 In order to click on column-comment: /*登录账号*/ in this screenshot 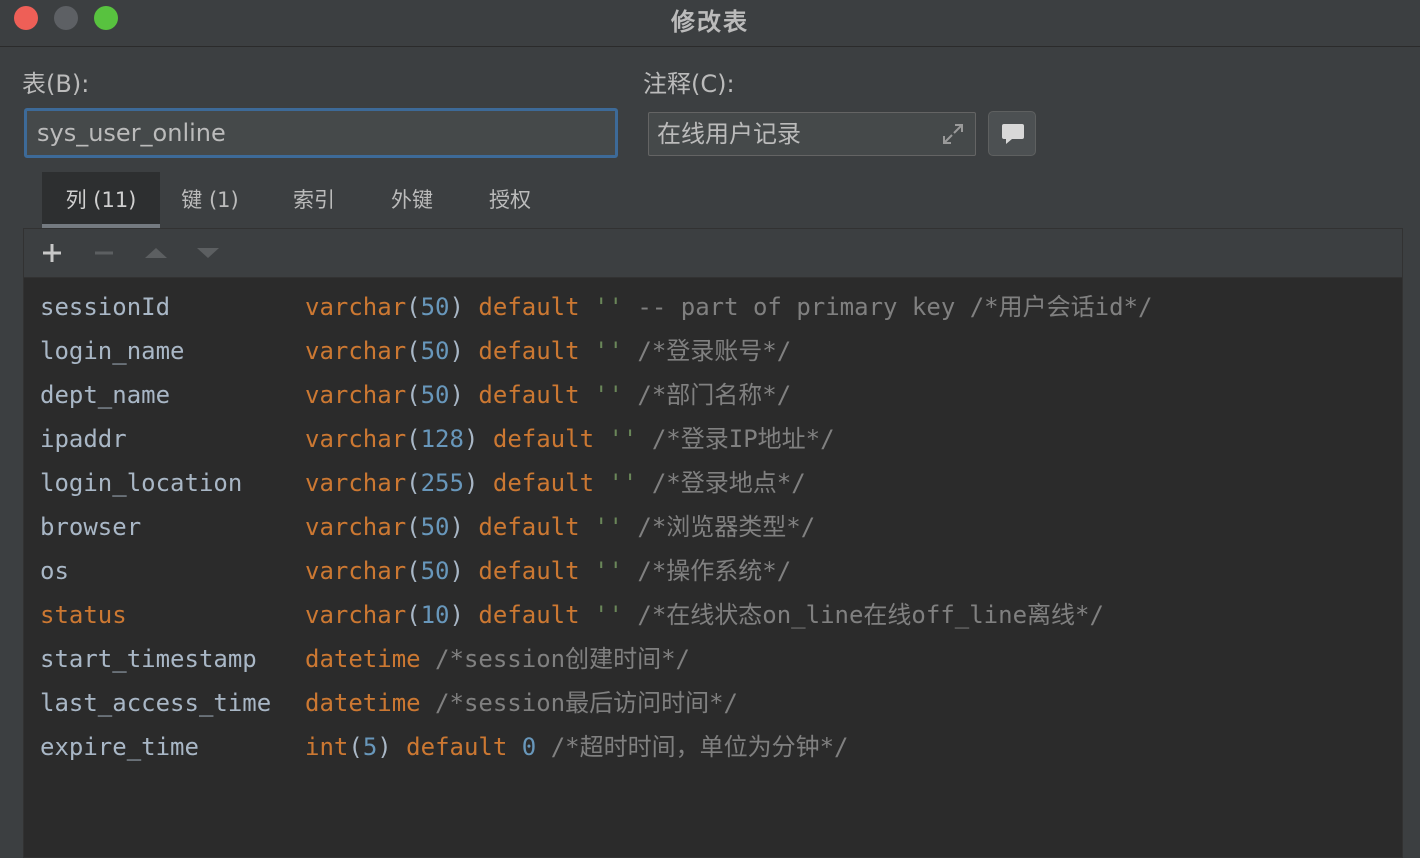, I will do `click(714, 351)`.